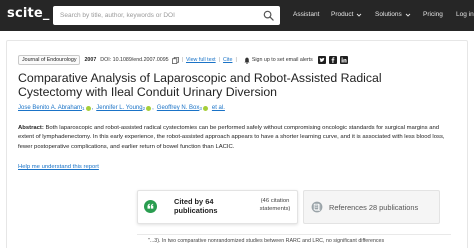 Image resolution: width=474 pixels, height=248 pixels. What do you see at coordinates (58, 167) in the screenshot?
I see `help-understand-link: Help me understand this report` at bounding box center [58, 167].